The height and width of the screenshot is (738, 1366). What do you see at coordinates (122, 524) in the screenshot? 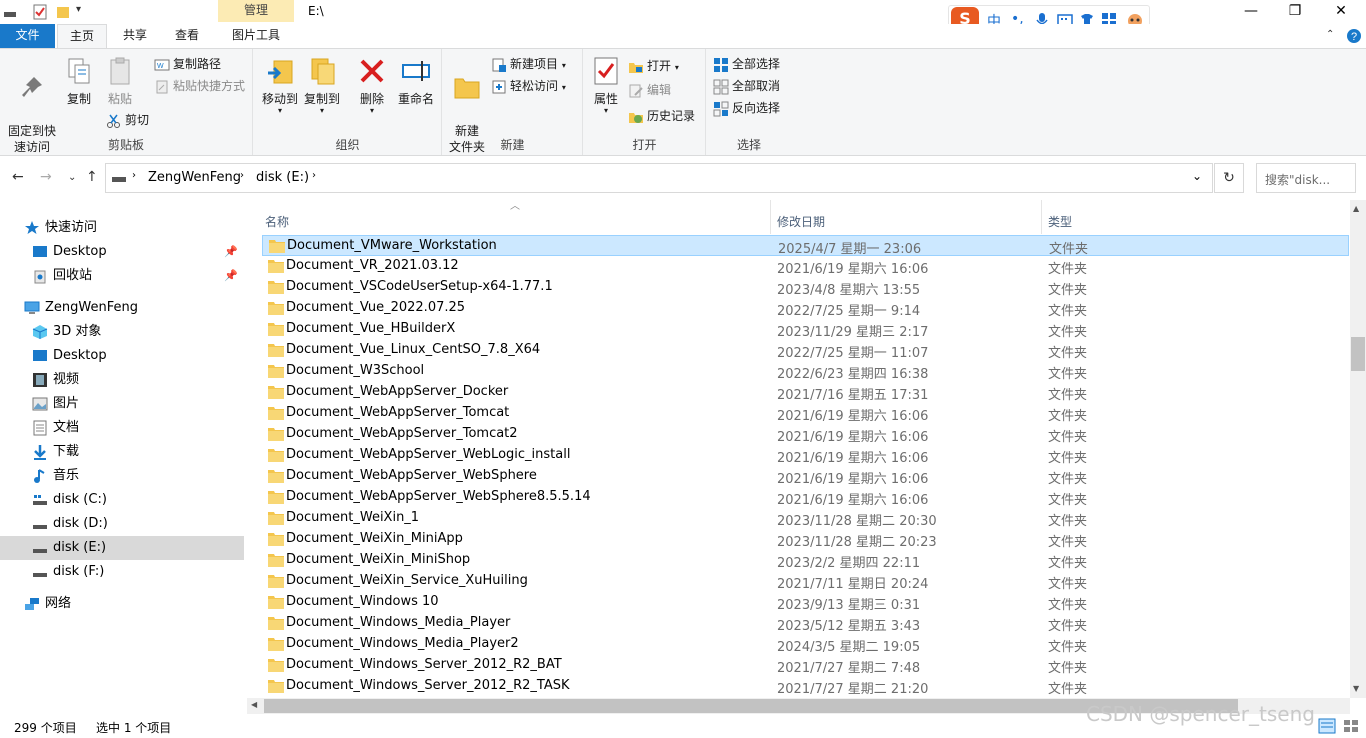
I see `nav-disk-d: disk (D:)` at bounding box center [122, 524].